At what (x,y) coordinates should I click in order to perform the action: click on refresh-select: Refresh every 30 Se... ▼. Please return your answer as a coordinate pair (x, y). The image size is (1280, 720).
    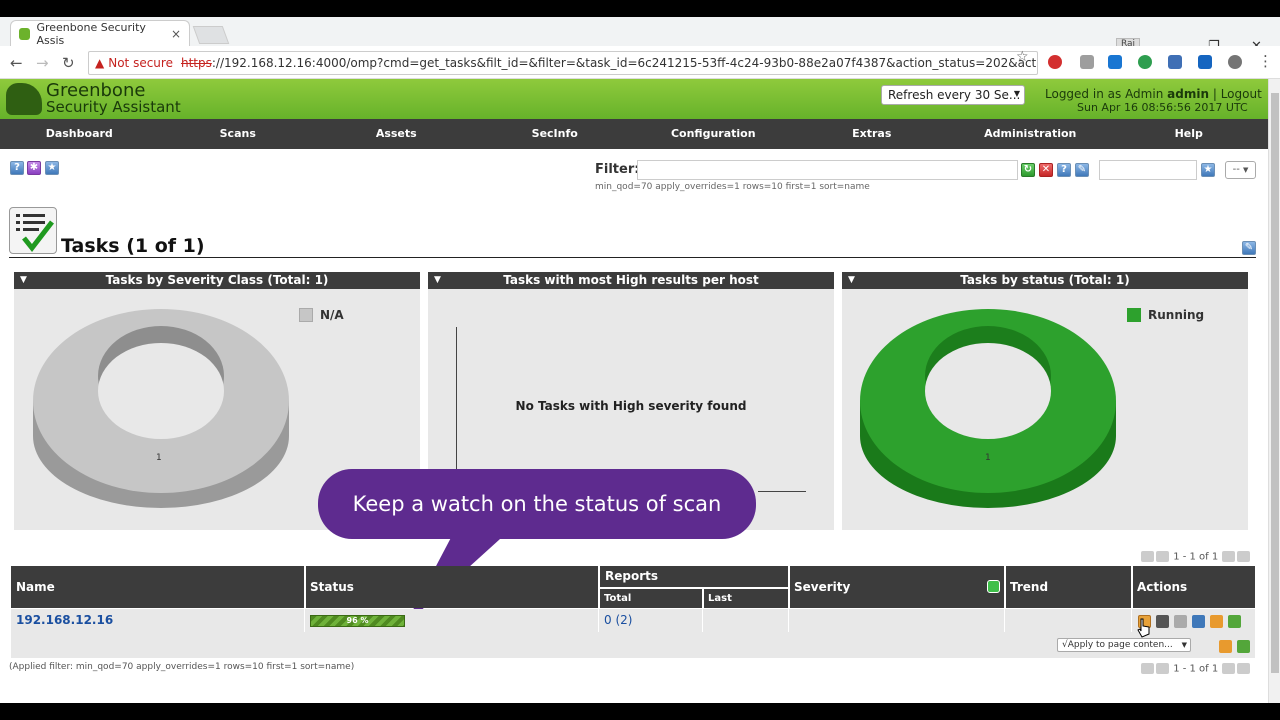
    Looking at the image, I should click on (953, 95).